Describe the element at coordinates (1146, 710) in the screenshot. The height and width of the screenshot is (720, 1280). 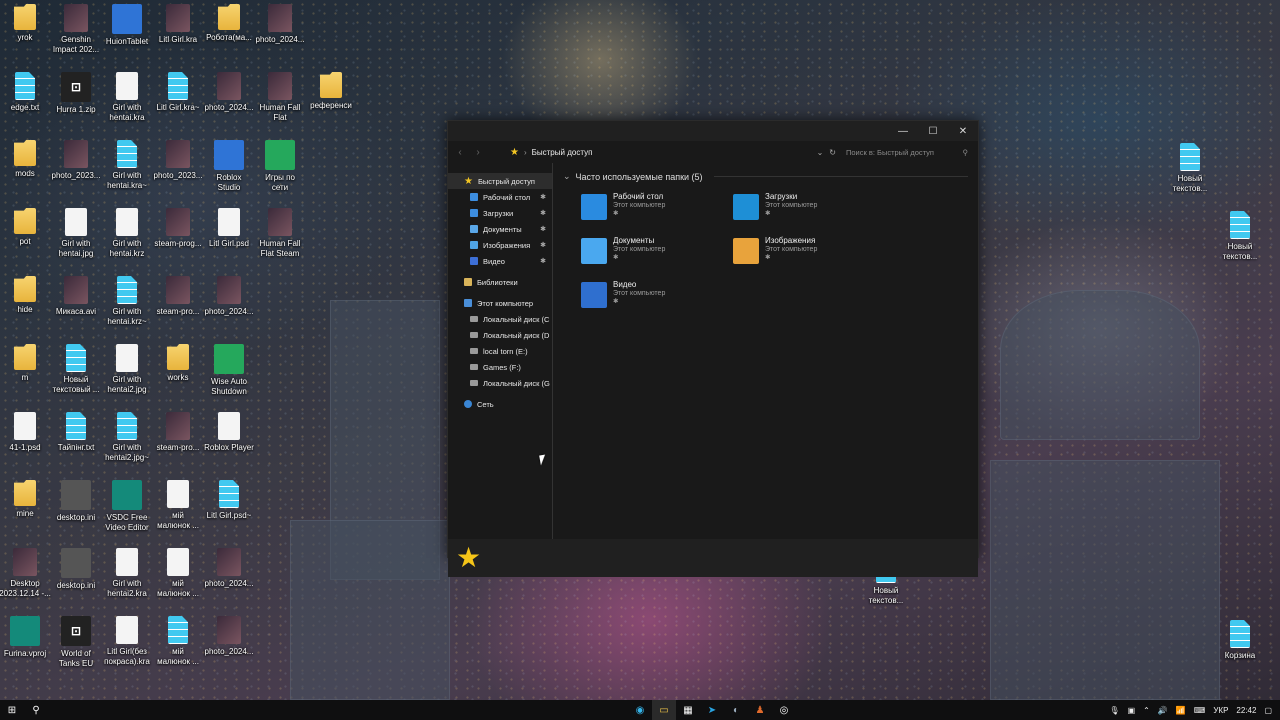
I see `chevron-up-icon: ⌃` at that location.